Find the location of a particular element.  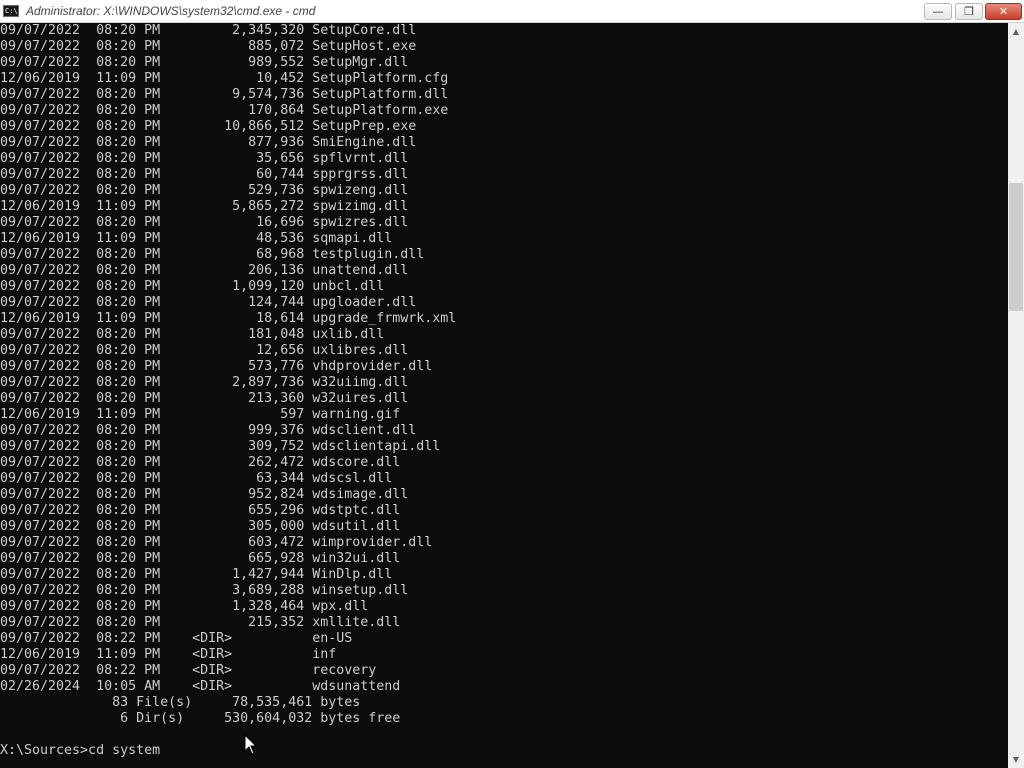

cmd-icon: C:\ is located at coordinates (11, 11).